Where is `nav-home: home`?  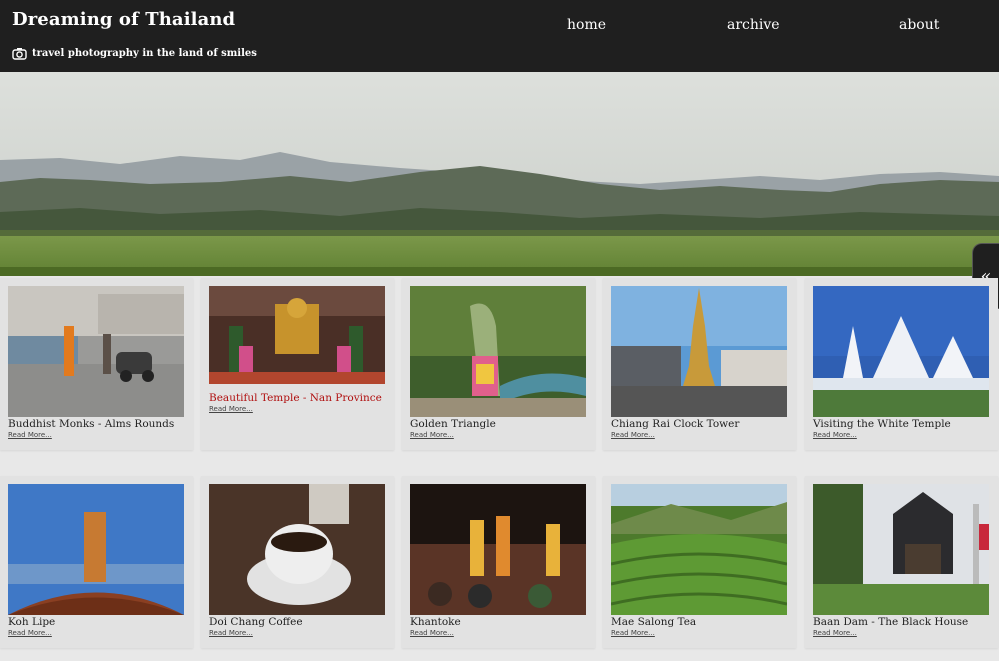
nav-home: home is located at coordinates (586, 25).